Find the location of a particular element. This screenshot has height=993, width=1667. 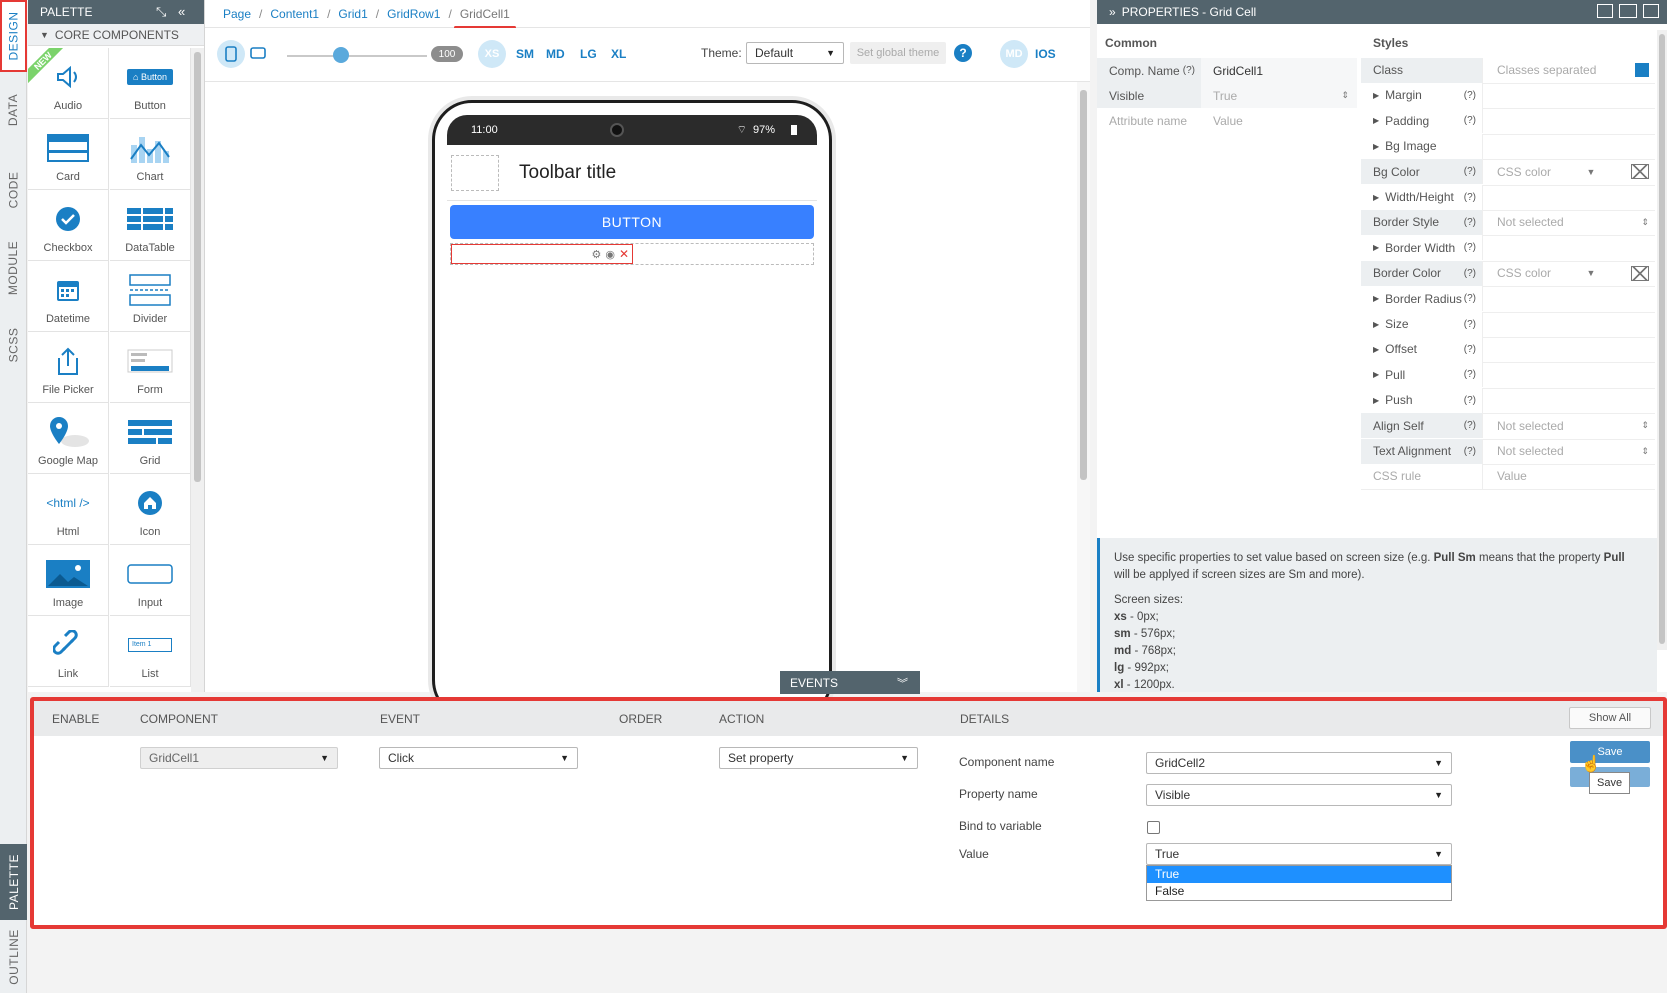

class-picker-icon is located at coordinates (1642, 70).